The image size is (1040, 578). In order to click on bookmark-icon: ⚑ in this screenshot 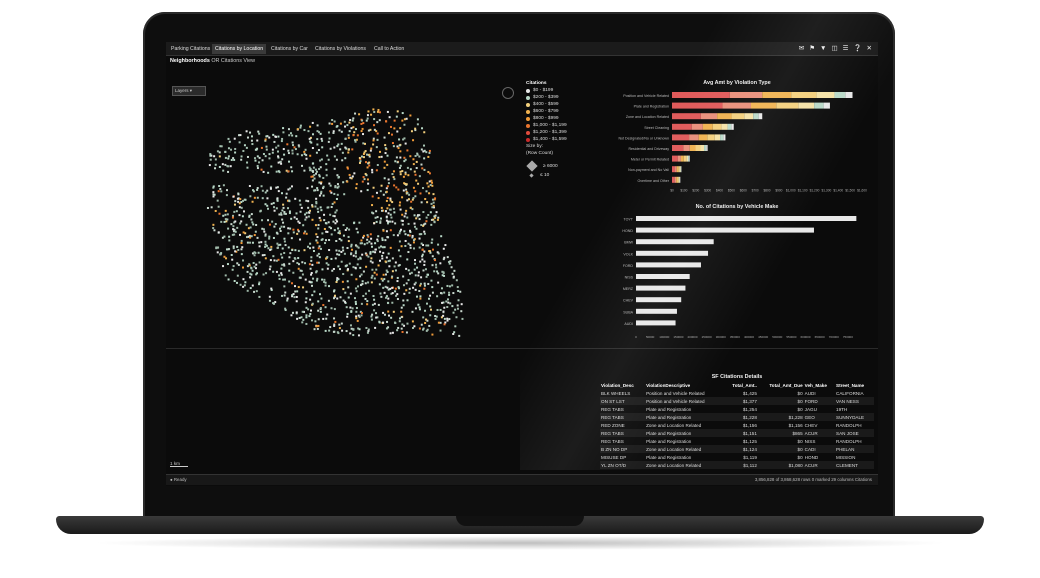, I will do `click(812, 49)`.